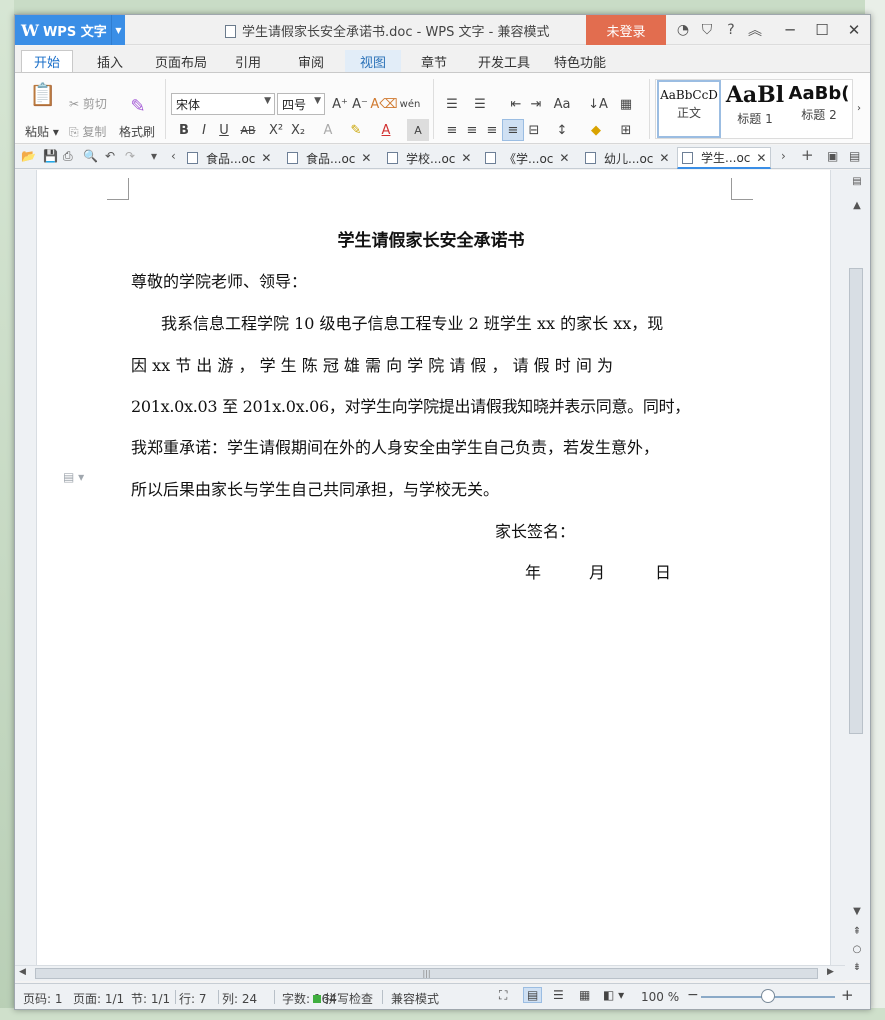 This screenshot has height=1020, width=885. I want to click on maximize-icon: ☐, so click(822, 30).